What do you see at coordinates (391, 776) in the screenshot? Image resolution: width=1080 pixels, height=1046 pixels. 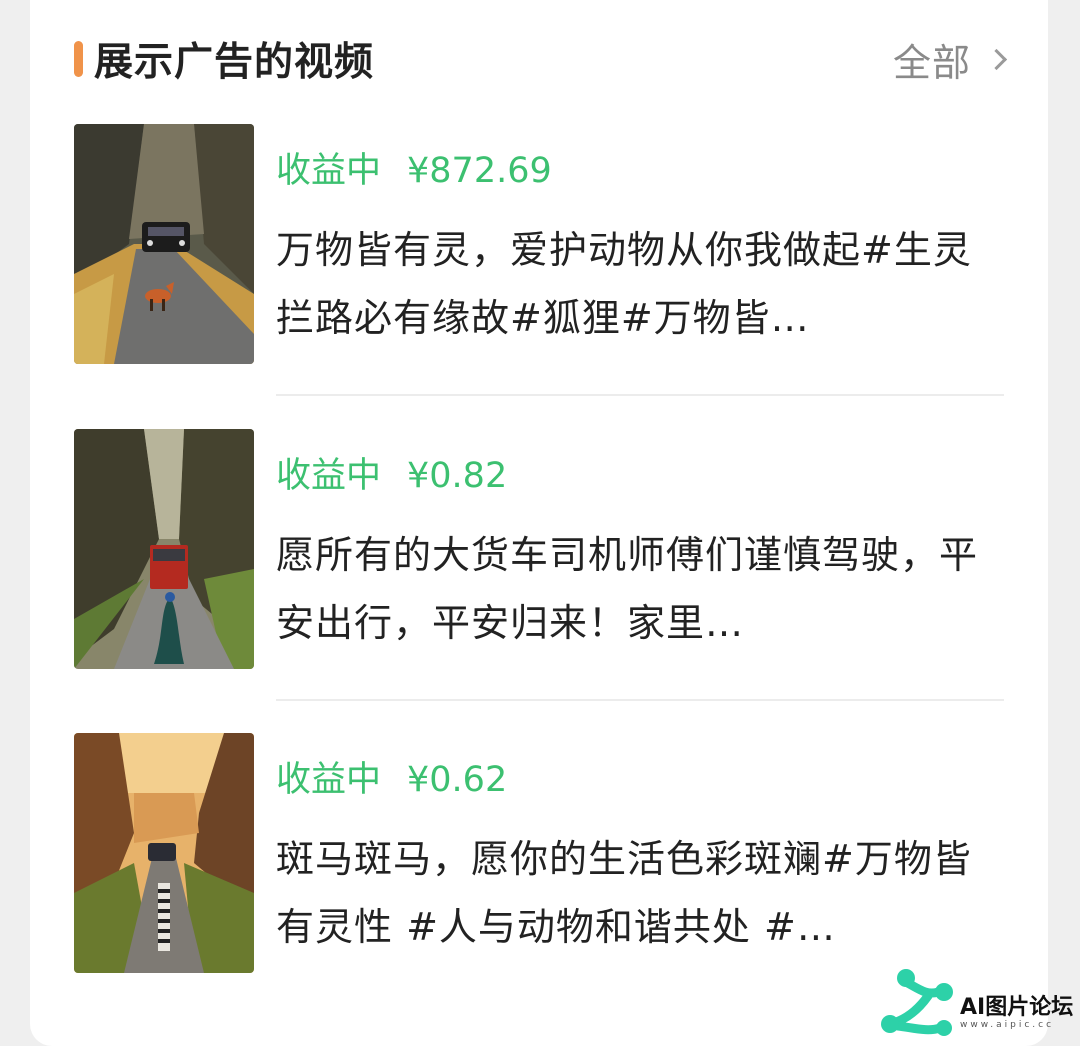 I see `earning-status: 收益中 ¥0.62` at bounding box center [391, 776].